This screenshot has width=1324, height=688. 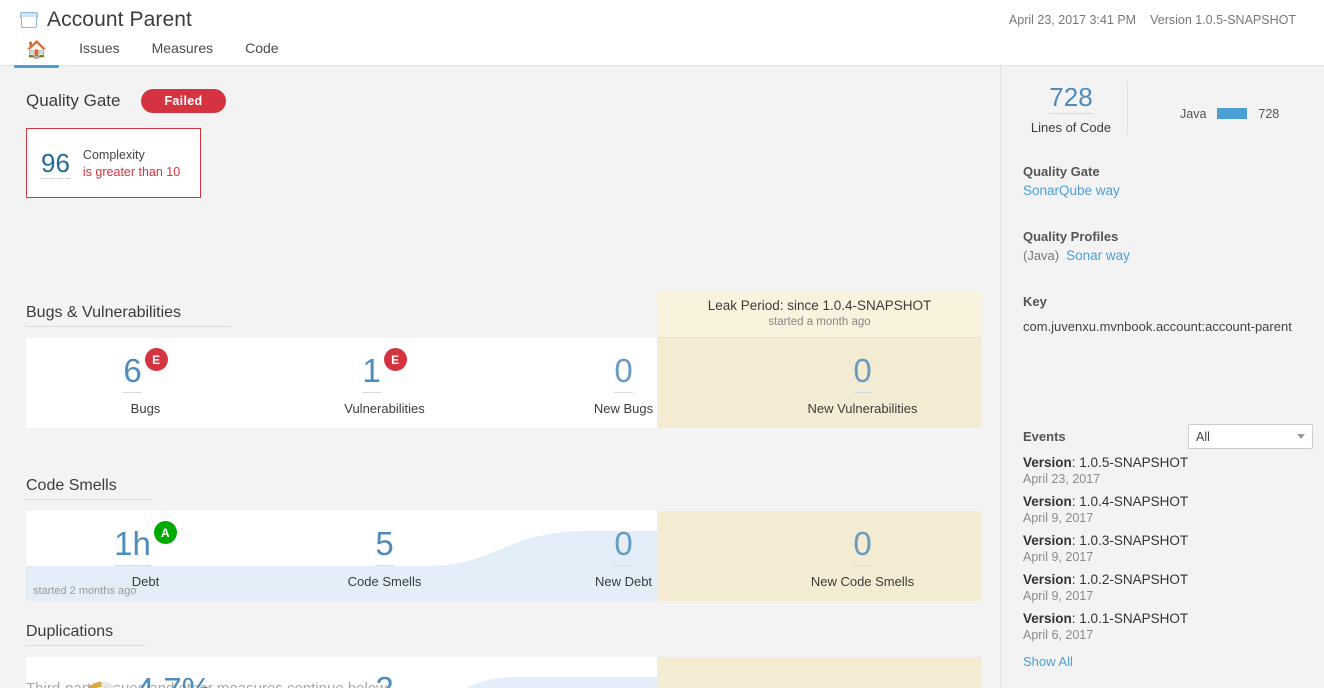 I want to click on measure-duplications-new-code: — Duplications on New Code, so click(x=743, y=672).